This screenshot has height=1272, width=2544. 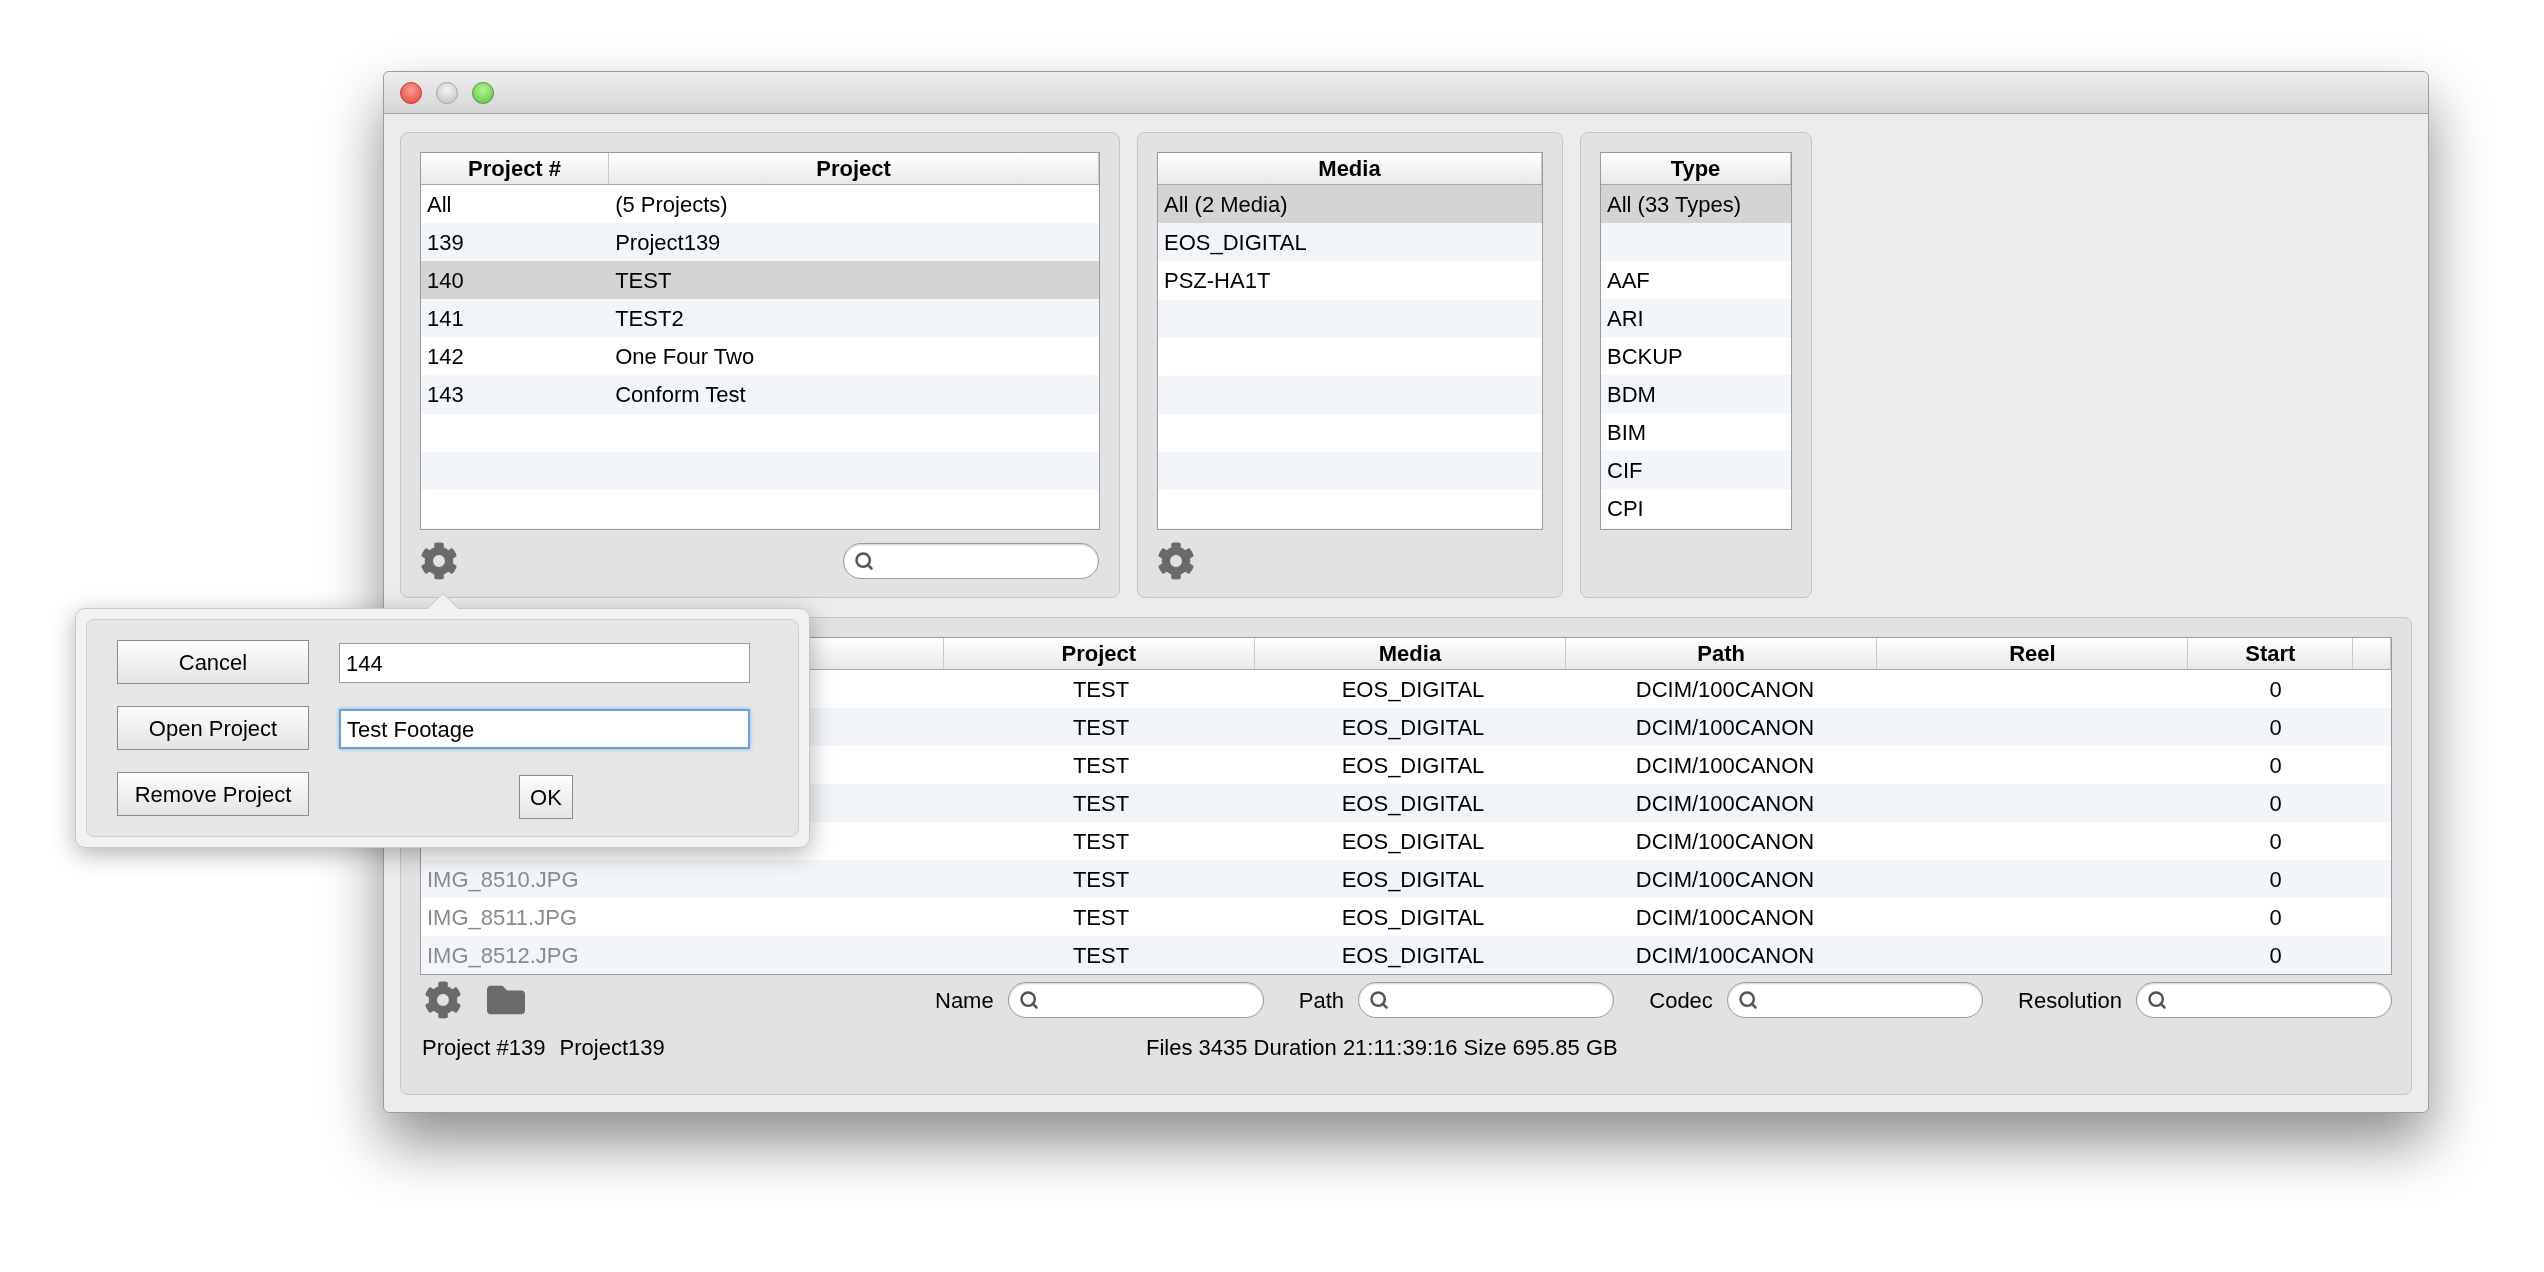 What do you see at coordinates (1625, 318) in the screenshot?
I see `table-cell: ARI` at bounding box center [1625, 318].